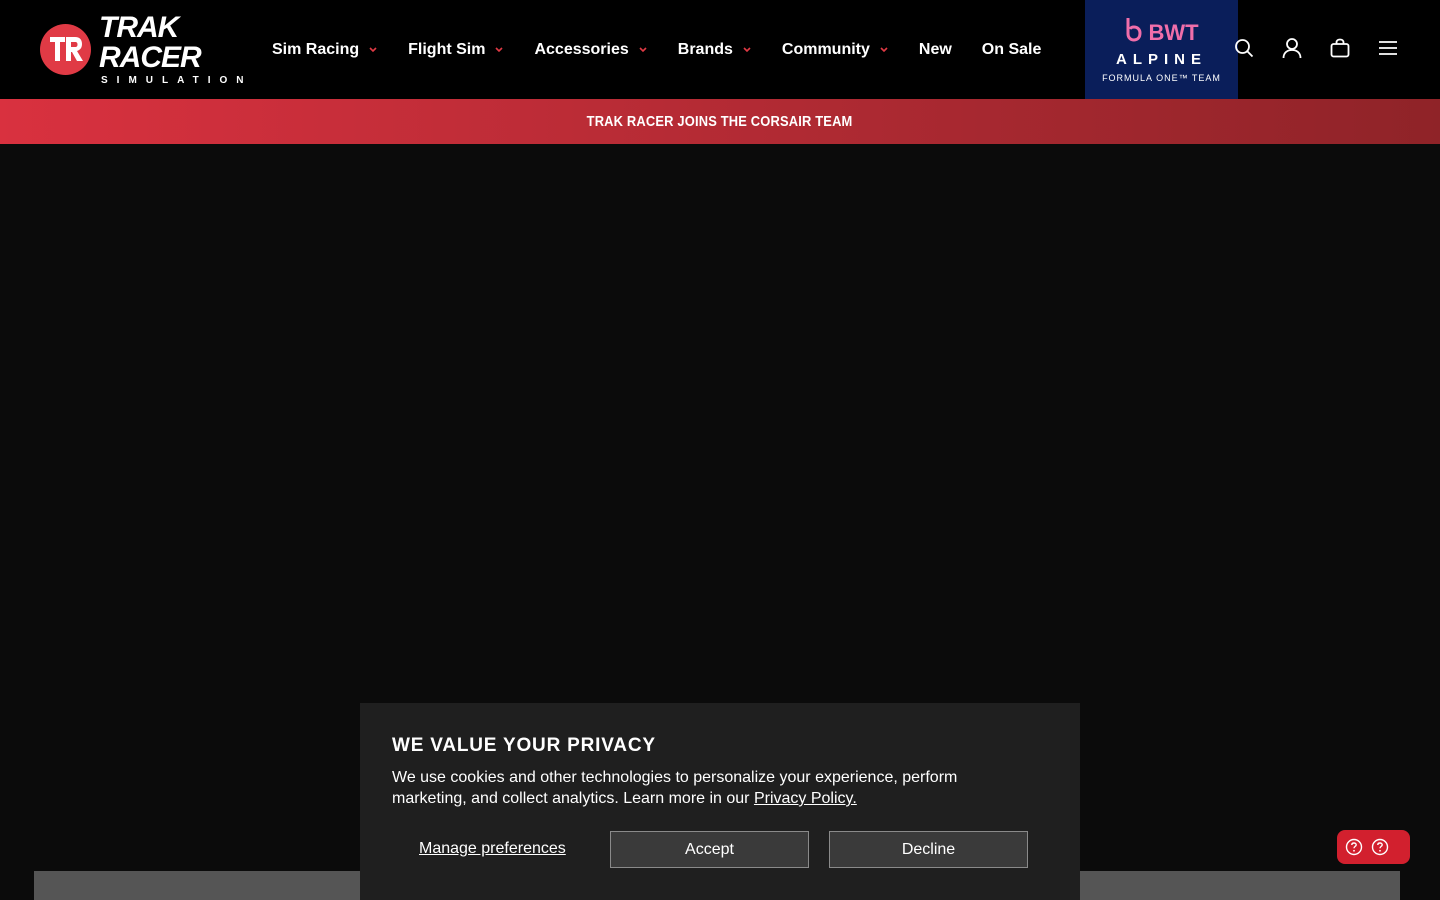 The image size is (1440, 900). What do you see at coordinates (581, 49) in the screenshot?
I see `nav-item-label: Accessories` at bounding box center [581, 49].